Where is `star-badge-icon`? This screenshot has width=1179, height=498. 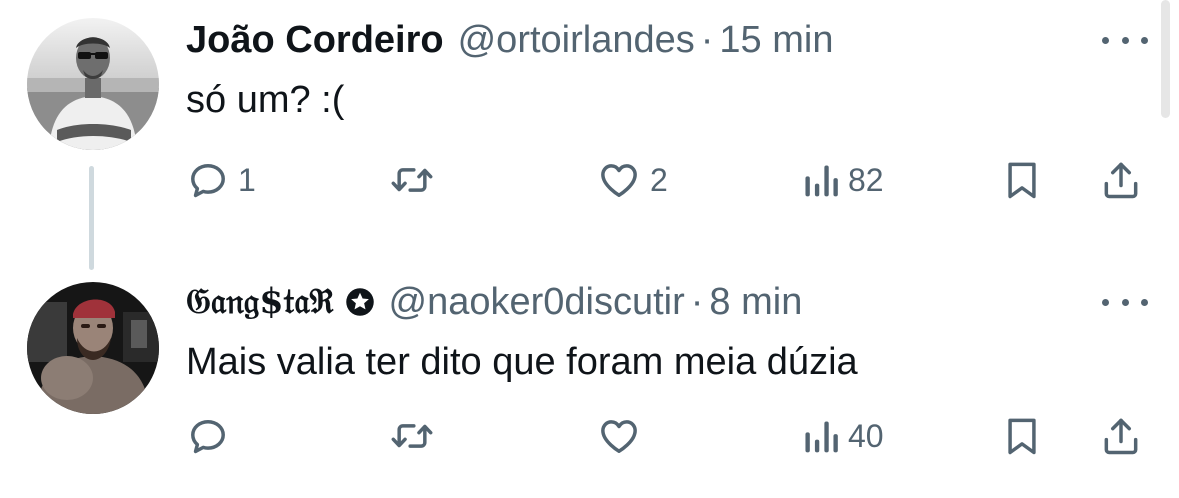
star-badge-icon is located at coordinates (360, 302).